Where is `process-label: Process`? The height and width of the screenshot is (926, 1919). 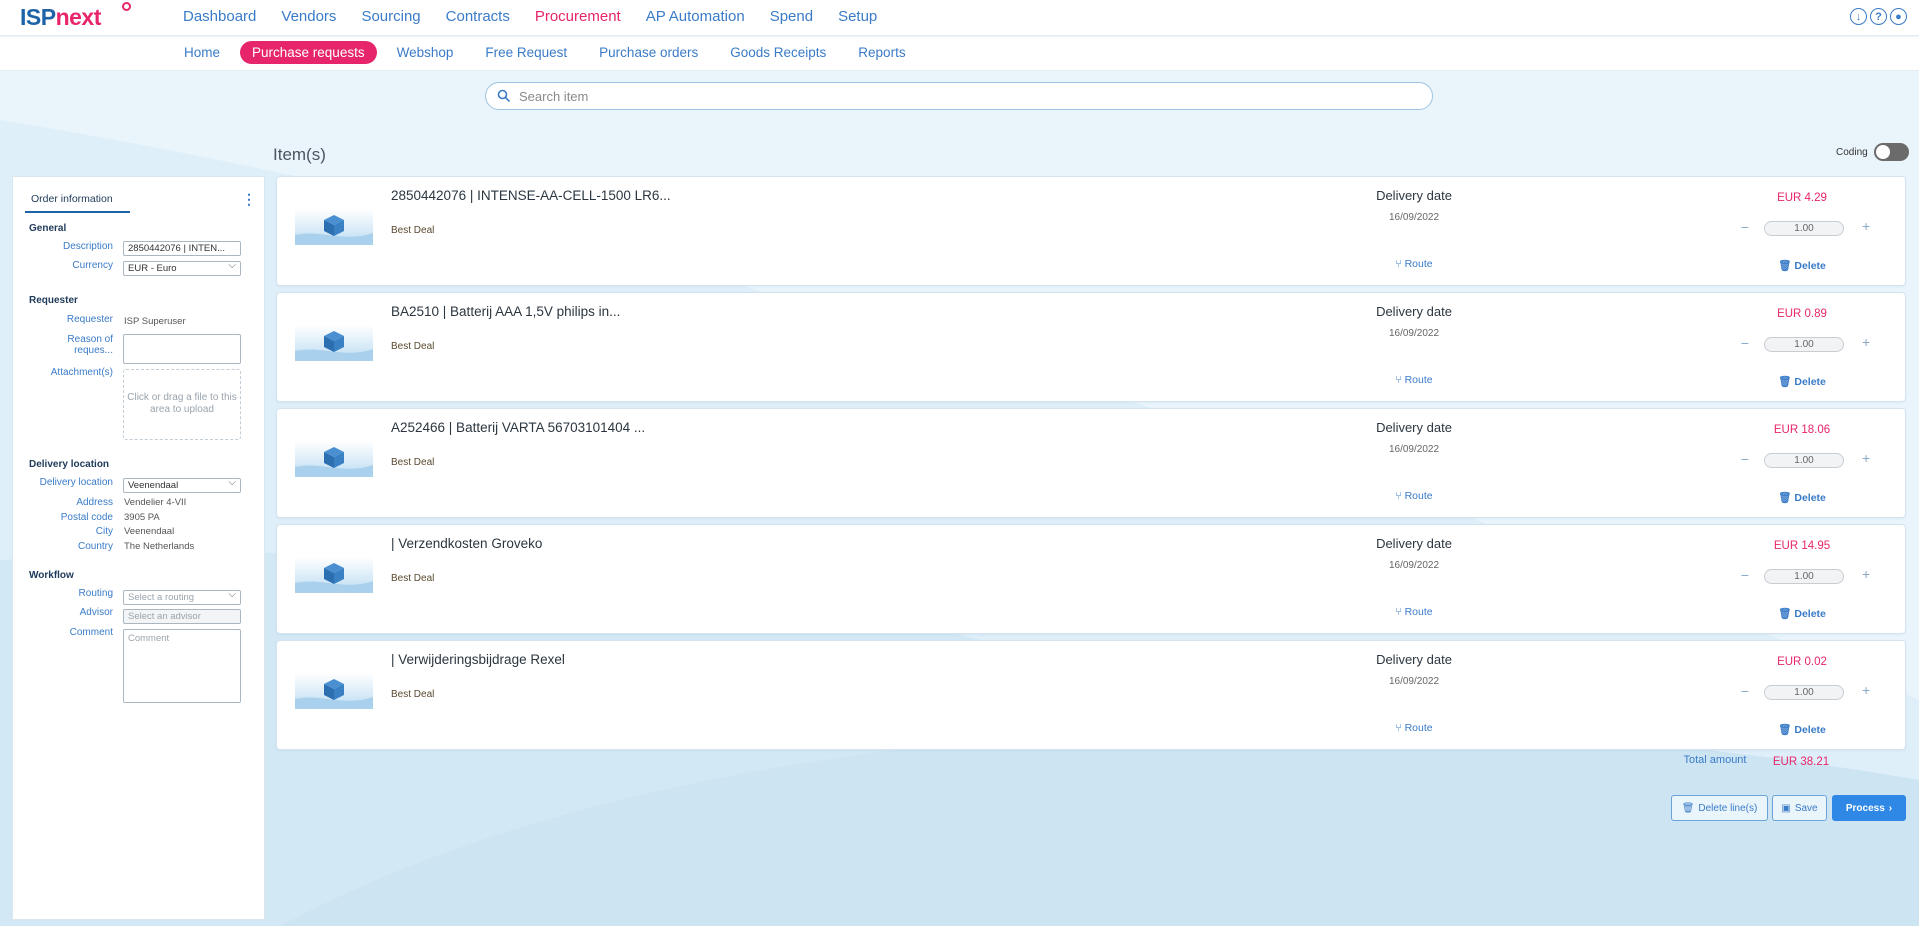 process-label: Process is located at coordinates (1865, 808).